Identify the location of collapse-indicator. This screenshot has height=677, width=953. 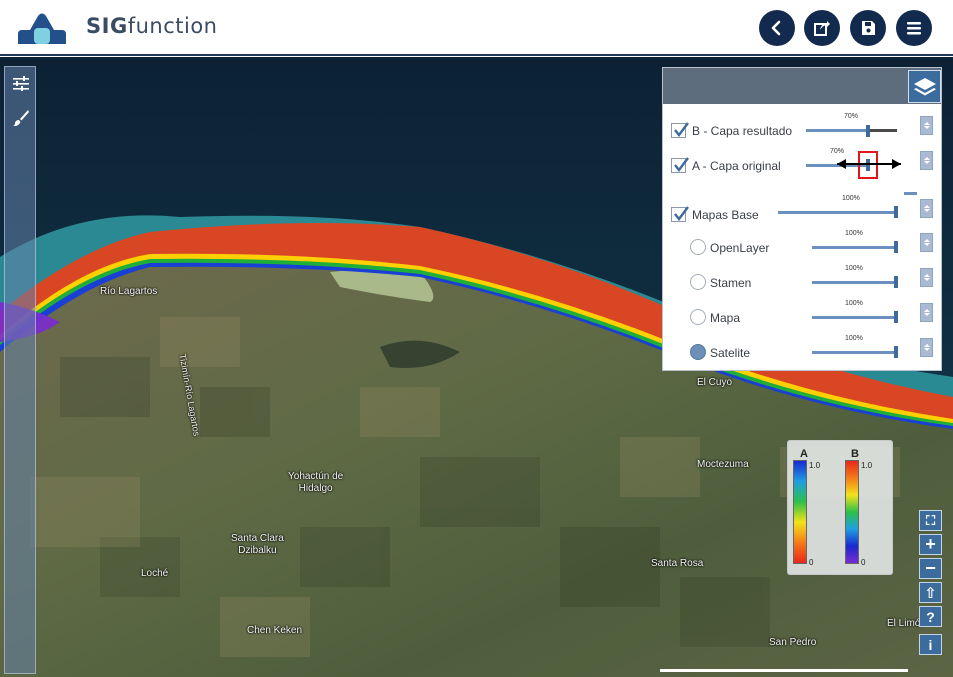
(910, 193).